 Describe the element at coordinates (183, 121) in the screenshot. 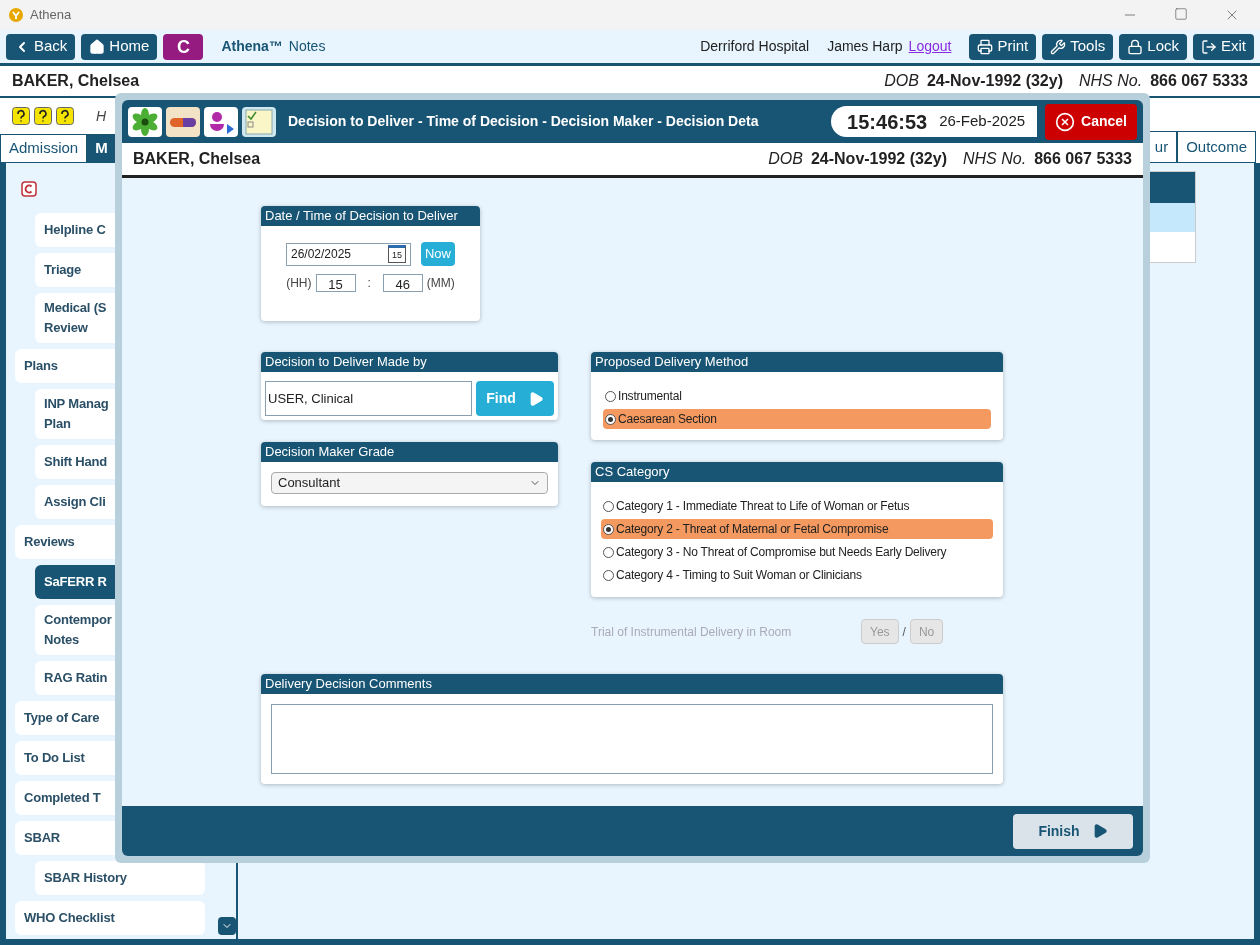

I see `capsule-icon` at that location.